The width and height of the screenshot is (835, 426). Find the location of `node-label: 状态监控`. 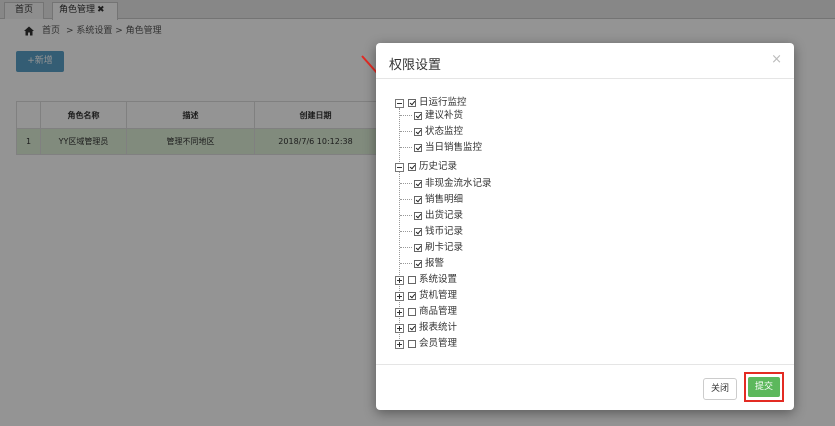

node-label: 状态监控 is located at coordinates (444, 131).